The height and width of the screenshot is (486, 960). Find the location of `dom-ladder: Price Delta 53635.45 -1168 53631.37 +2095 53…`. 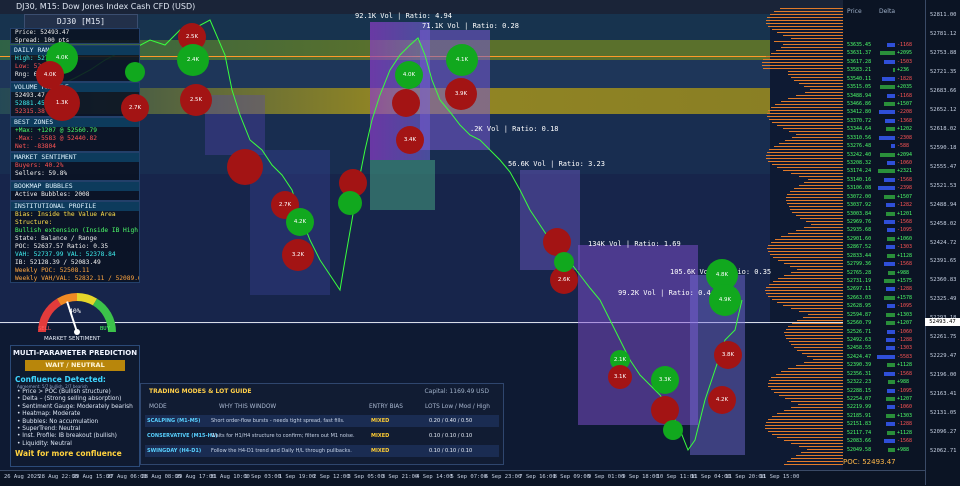

dom-ladder: Price Delta 53635.45 -1168 53631.37 +2095 53… is located at coordinates (884, 235).